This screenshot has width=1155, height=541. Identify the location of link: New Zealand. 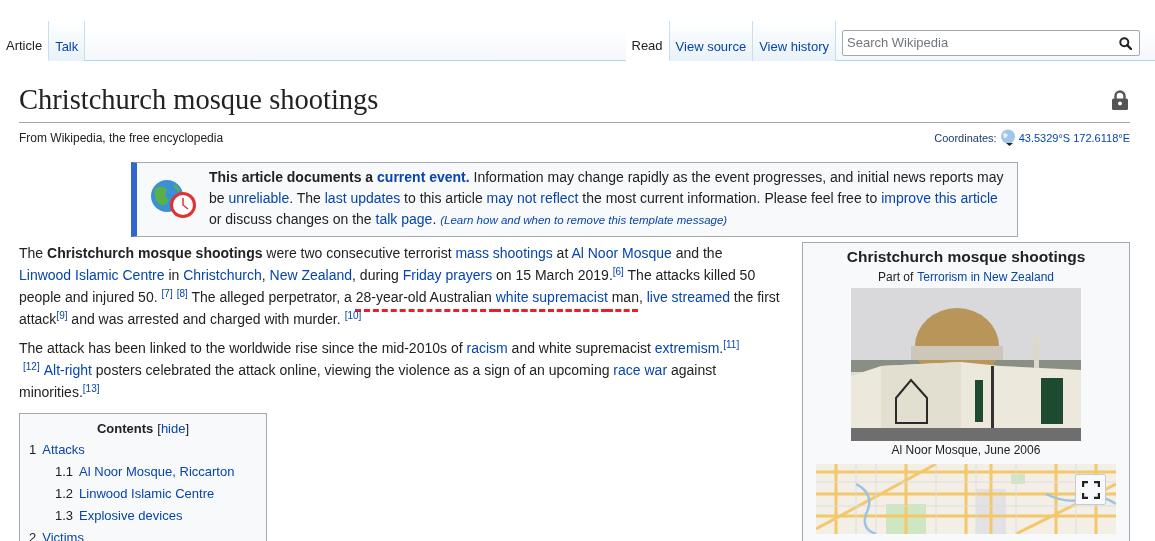
(311, 275).